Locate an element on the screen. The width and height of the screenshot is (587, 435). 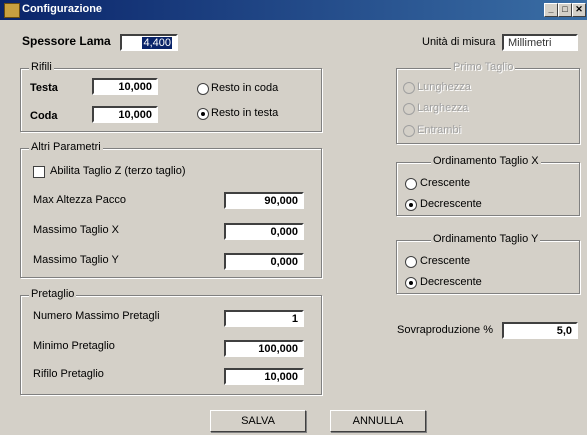
ordinamento-x-decrescente-radio is located at coordinates (411, 205).